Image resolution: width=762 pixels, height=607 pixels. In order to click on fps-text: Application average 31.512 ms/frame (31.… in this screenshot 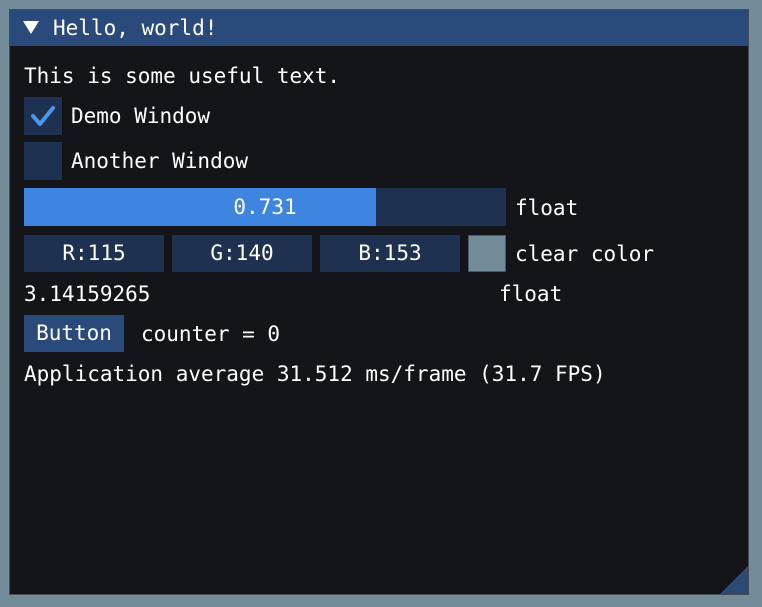, I will do `click(315, 374)`.